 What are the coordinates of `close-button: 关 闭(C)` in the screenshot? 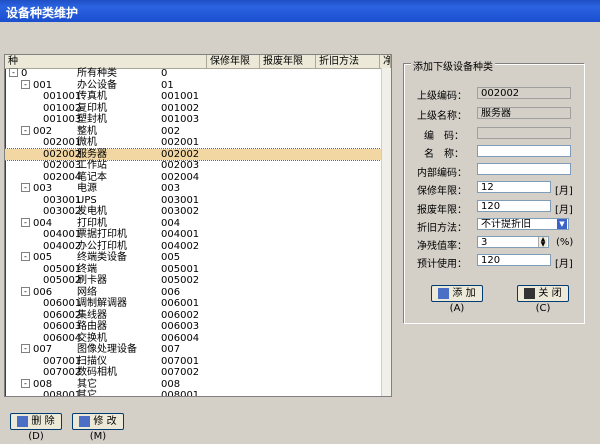 It's located at (543, 299).